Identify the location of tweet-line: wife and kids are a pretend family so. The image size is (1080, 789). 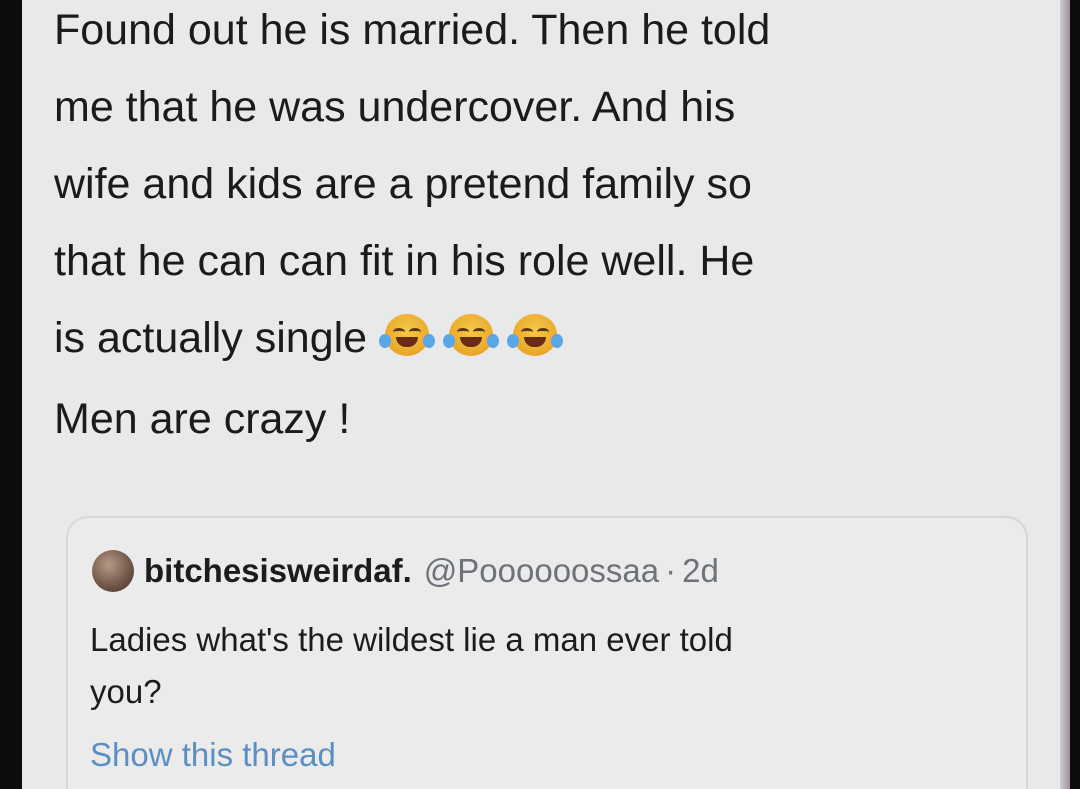
(403, 184).